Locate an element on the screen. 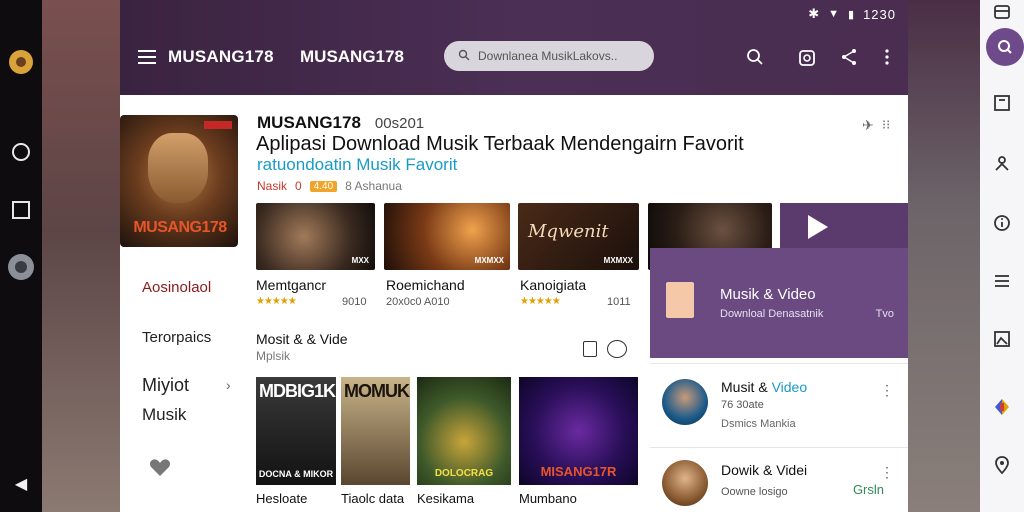  chat-bubble-icon is located at coordinates (617, 349).